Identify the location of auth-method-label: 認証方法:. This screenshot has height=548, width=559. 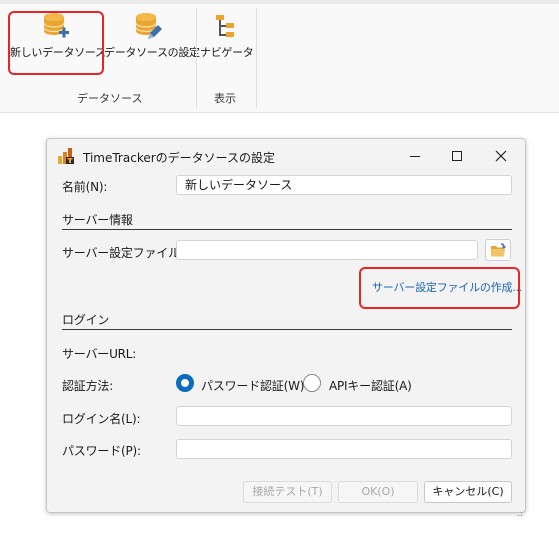
(88, 386).